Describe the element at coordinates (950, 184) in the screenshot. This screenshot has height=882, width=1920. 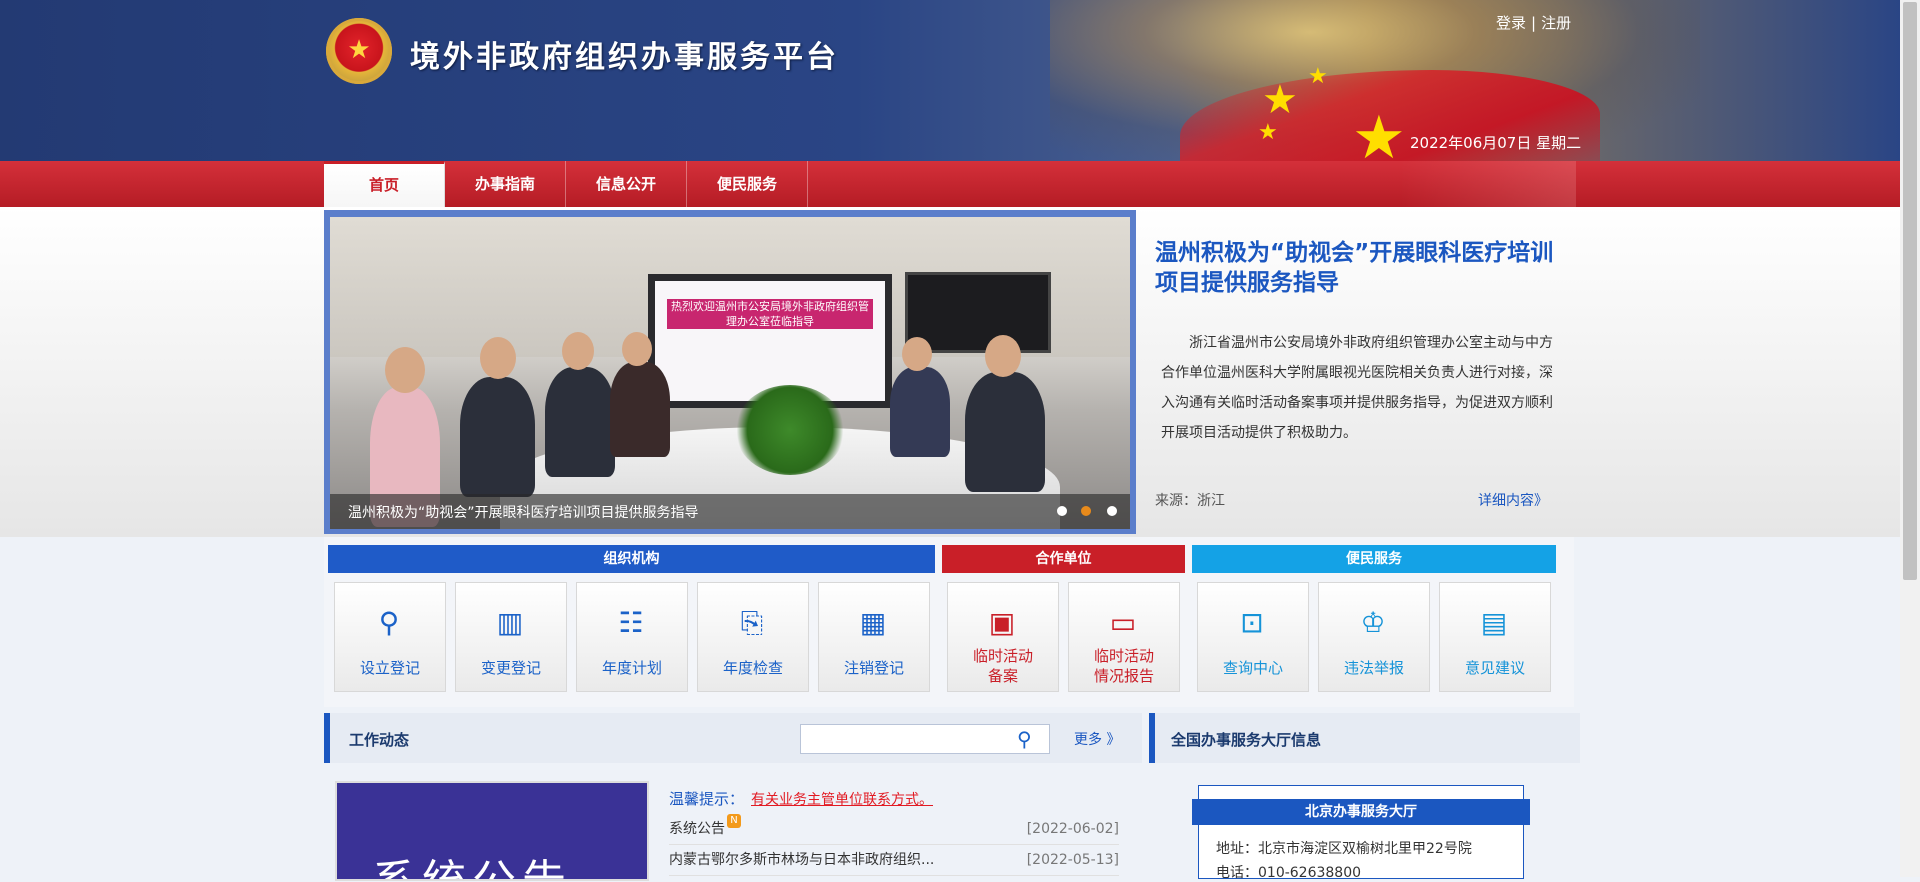
I see `main-nav: 首页 办事指南 信息公开 便民服务` at that location.